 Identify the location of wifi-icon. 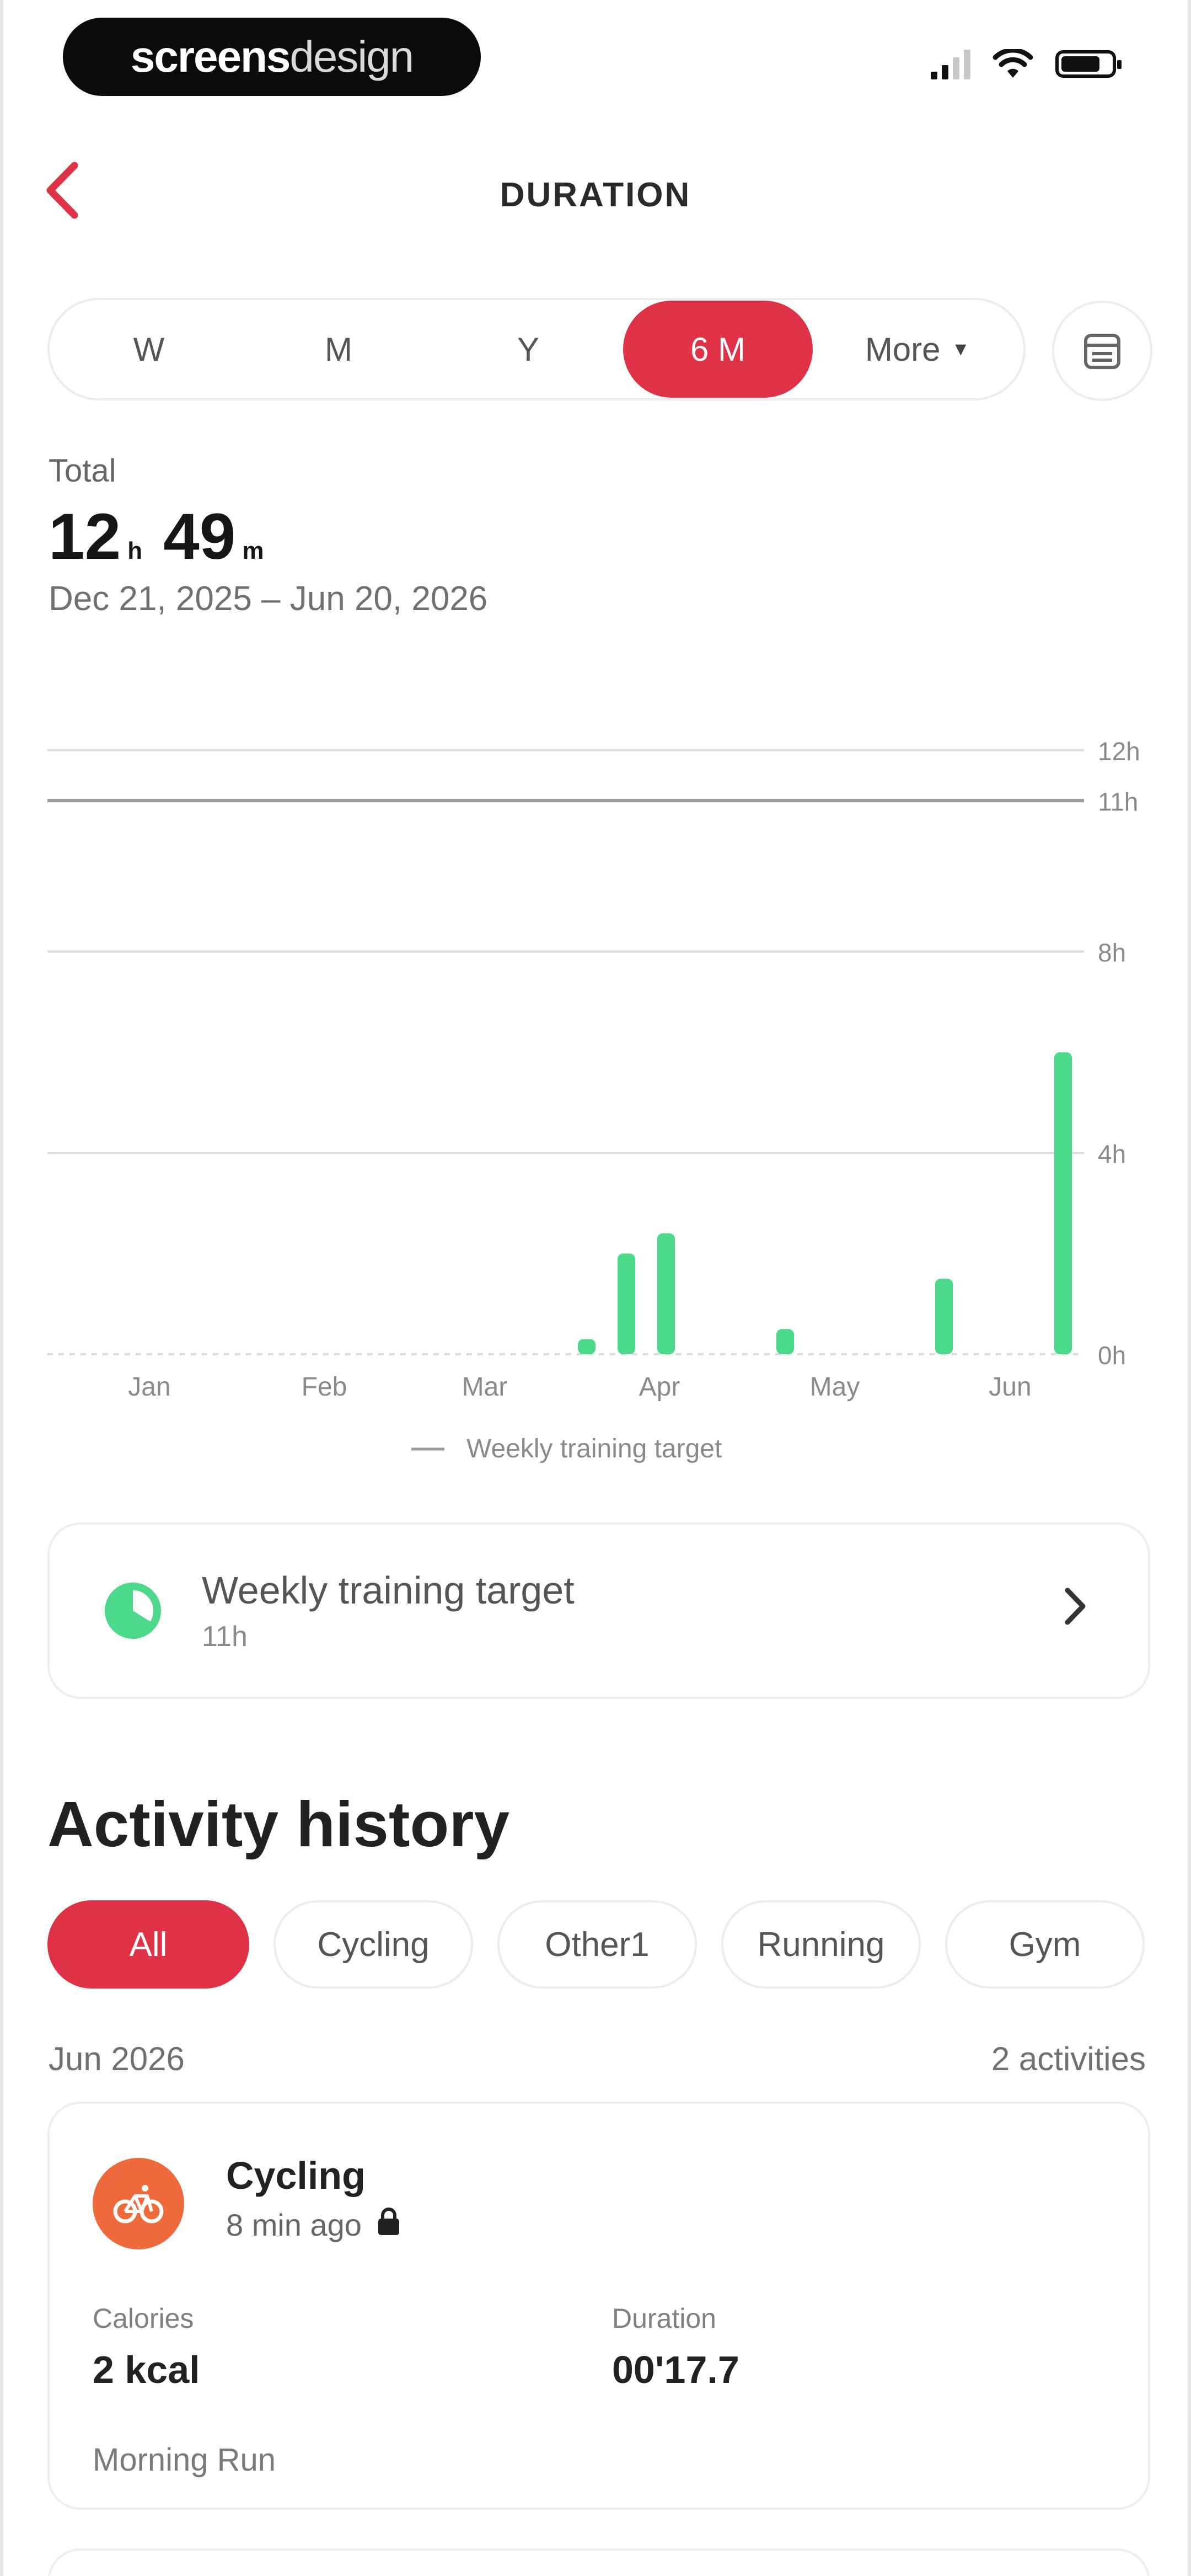
(1013, 63).